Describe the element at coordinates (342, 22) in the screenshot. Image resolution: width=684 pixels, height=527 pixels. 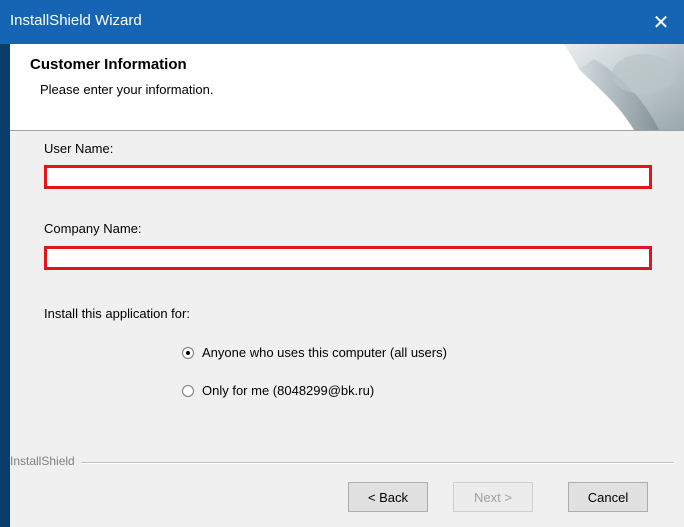
I see `title-bar: InstallShield Wizard ✕` at that location.